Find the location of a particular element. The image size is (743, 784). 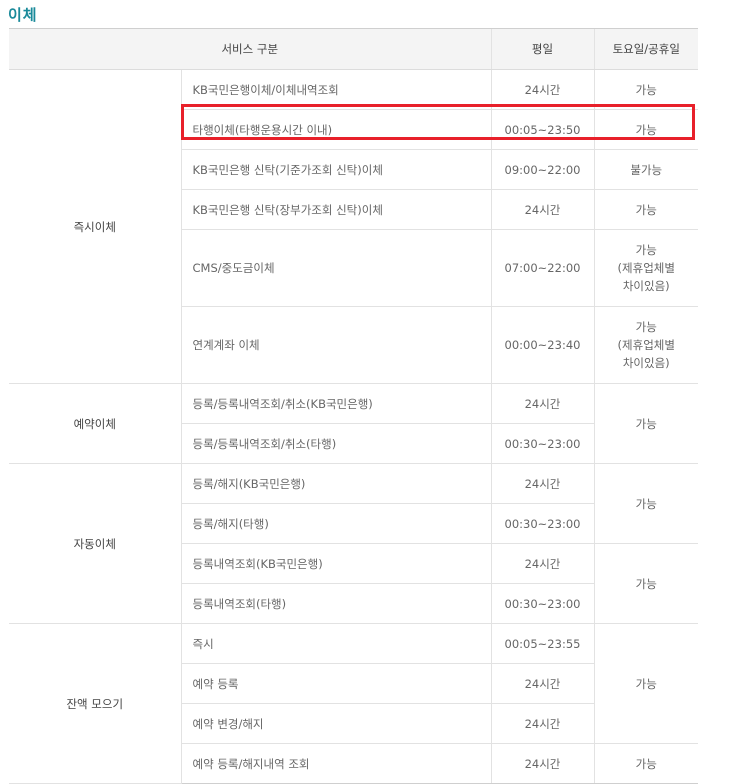

service-item: KB국민은행 신탁(기준가조회 신탁)이체 is located at coordinates (335, 169).